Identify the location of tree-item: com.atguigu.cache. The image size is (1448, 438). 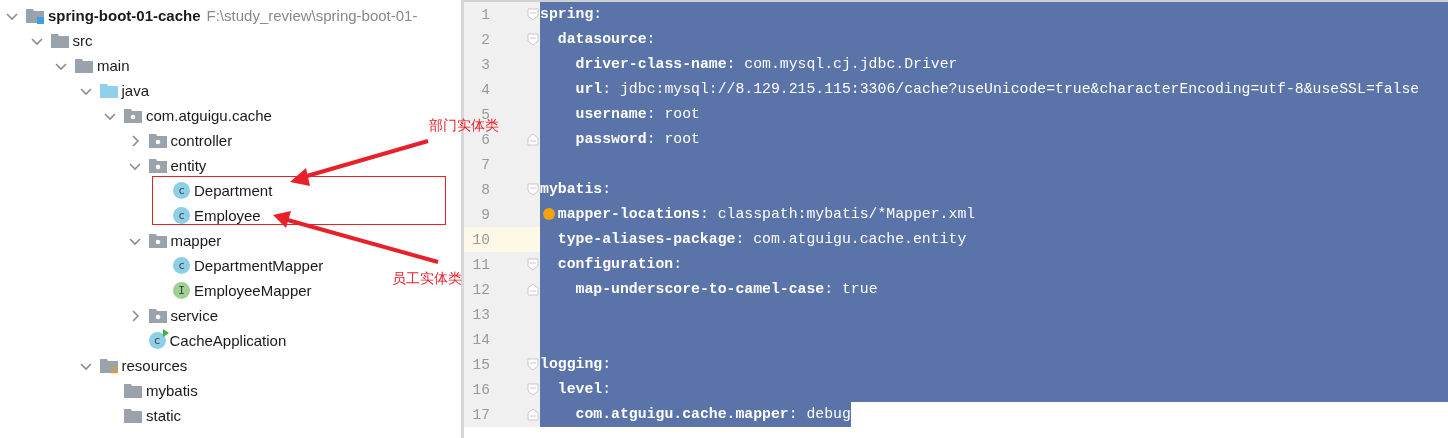
(209, 115).